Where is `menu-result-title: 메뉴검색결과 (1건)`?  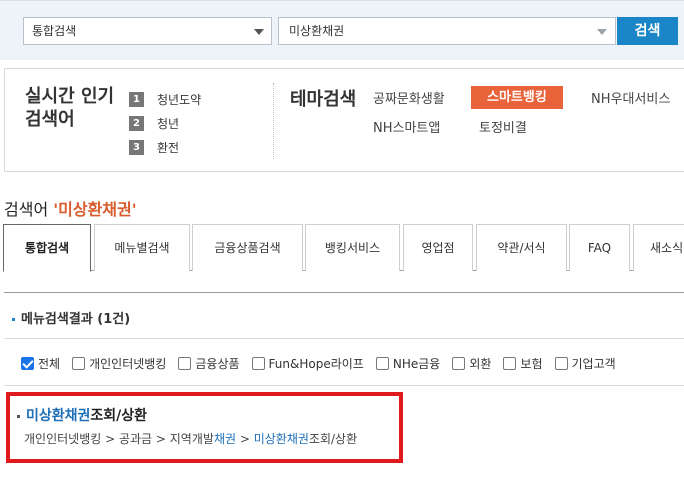
menu-result-title: 메뉴검색결과 (1건) is located at coordinates (71, 317).